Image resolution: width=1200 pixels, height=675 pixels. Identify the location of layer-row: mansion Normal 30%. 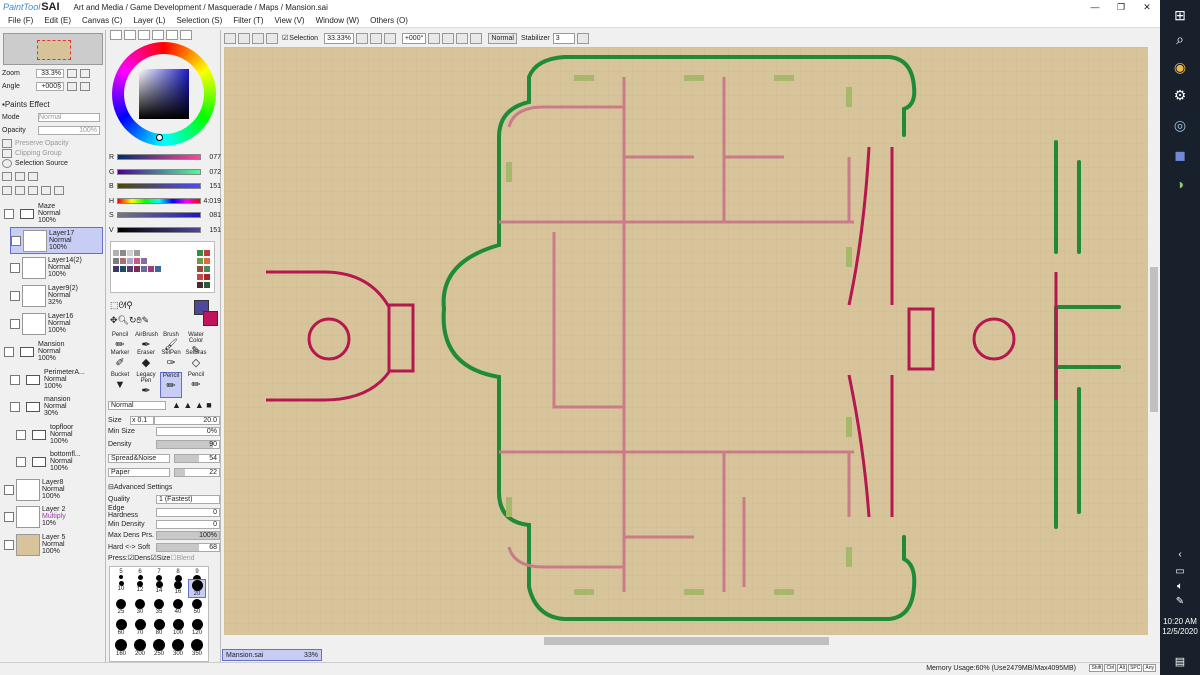
(56, 406).